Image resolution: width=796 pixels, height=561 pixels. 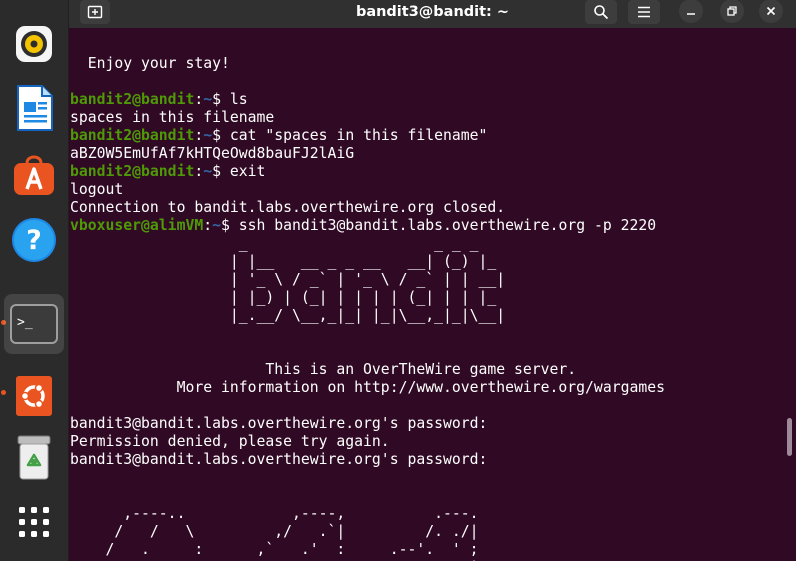 I want to click on output-line: | |_) | (_| | | | | (_| | | |_, so click(x=288, y=297).